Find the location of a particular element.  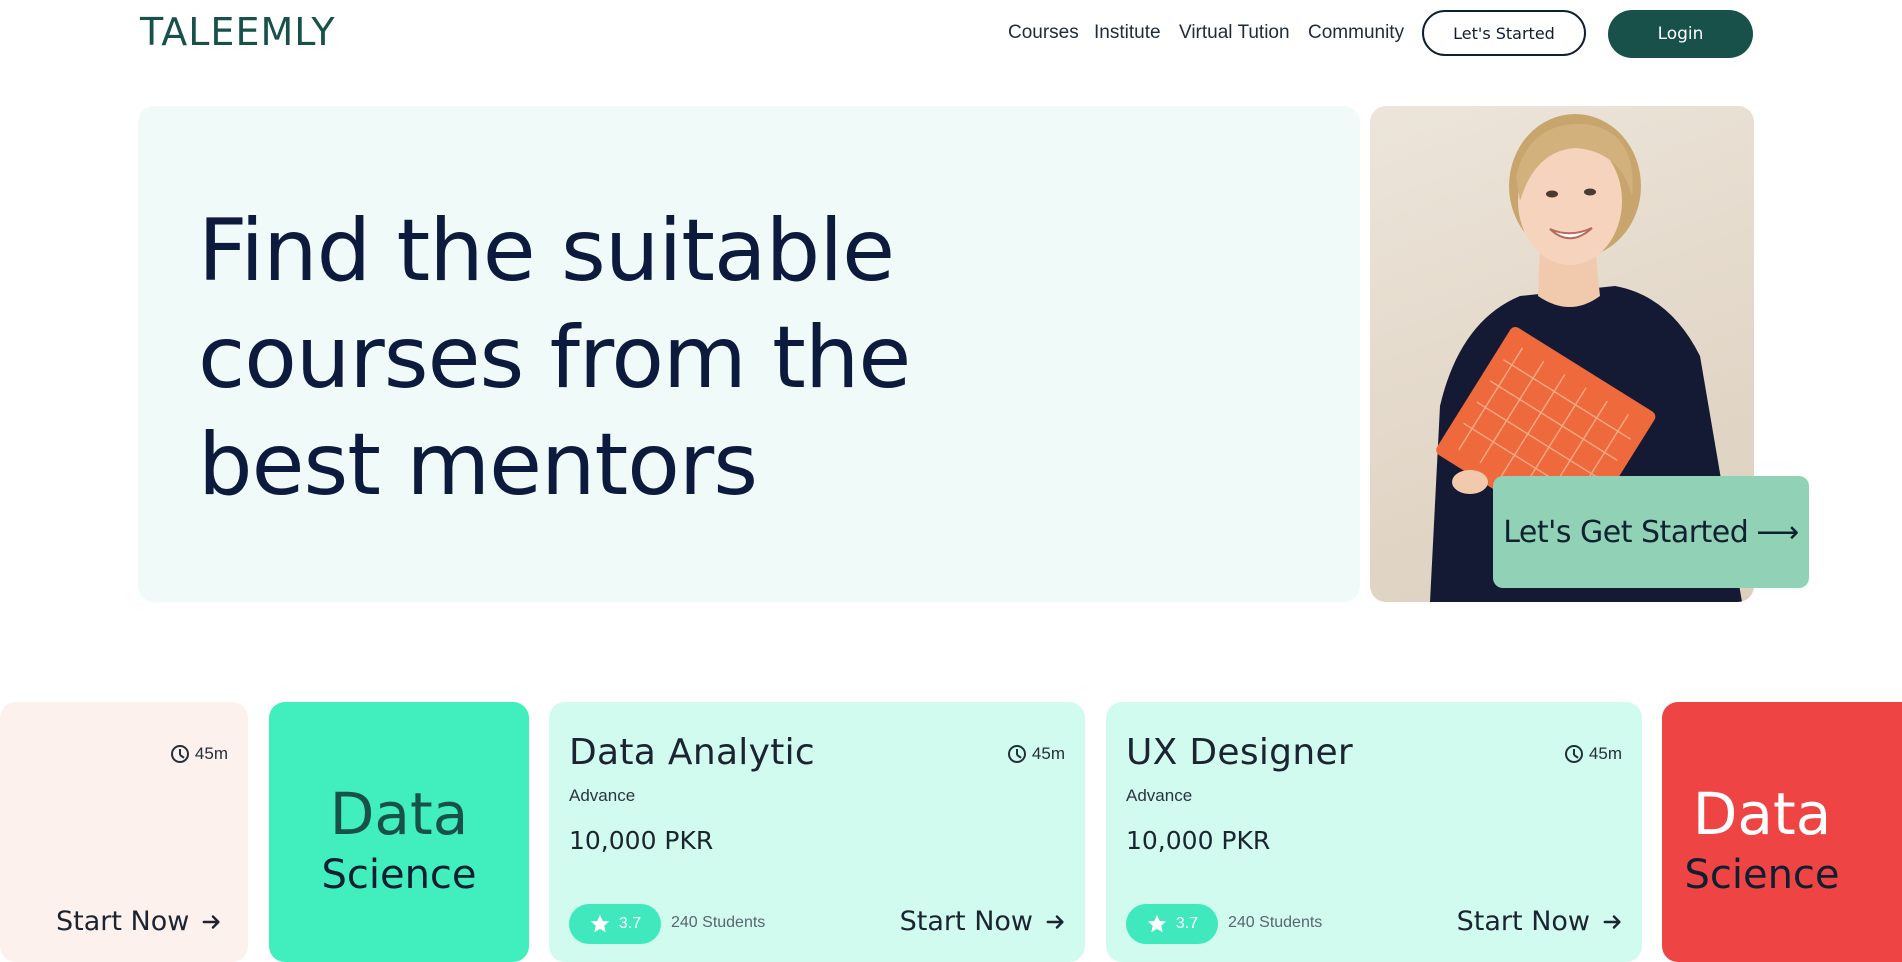

lets-started-button: Let's Started is located at coordinates (1504, 33).